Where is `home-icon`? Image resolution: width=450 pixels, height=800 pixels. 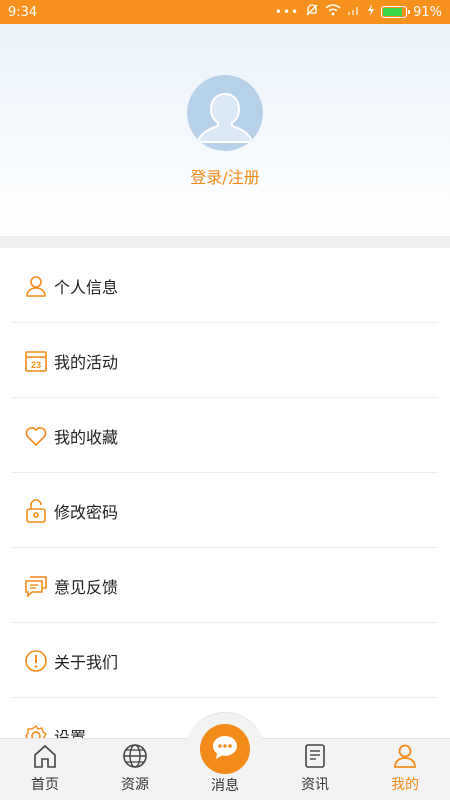 home-icon is located at coordinates (45, 756).